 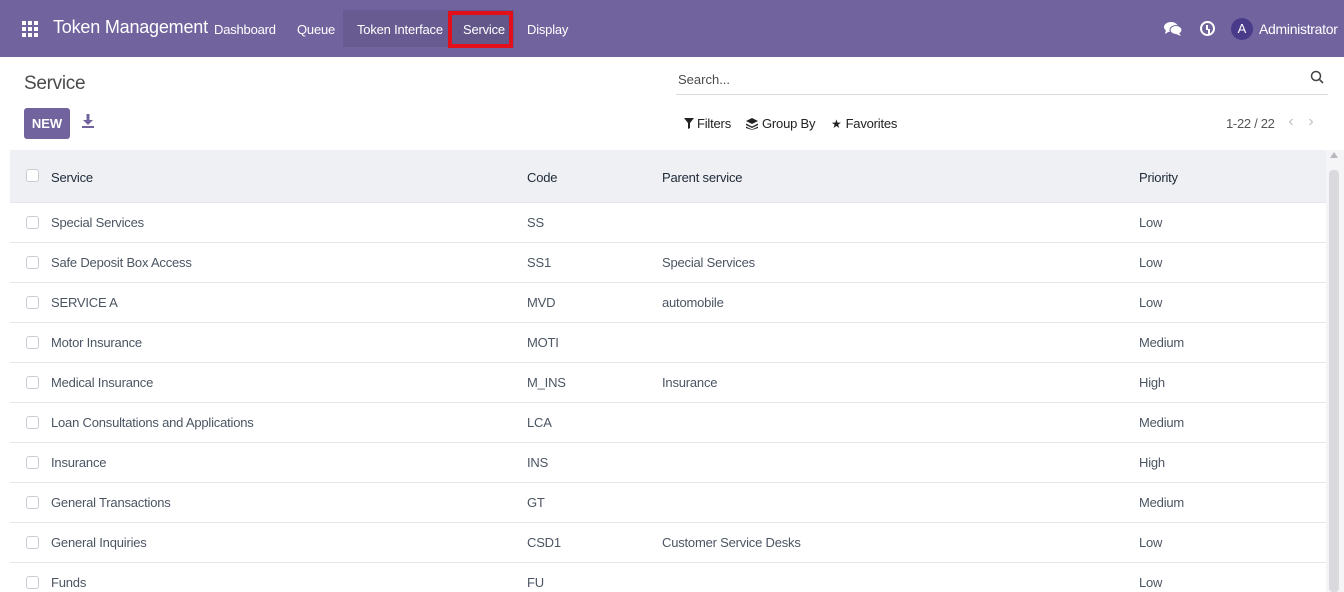 What do you see at coordinates (752, 123) in the screenshot?
I see `layers-icon` at bounding box center [752, 123].